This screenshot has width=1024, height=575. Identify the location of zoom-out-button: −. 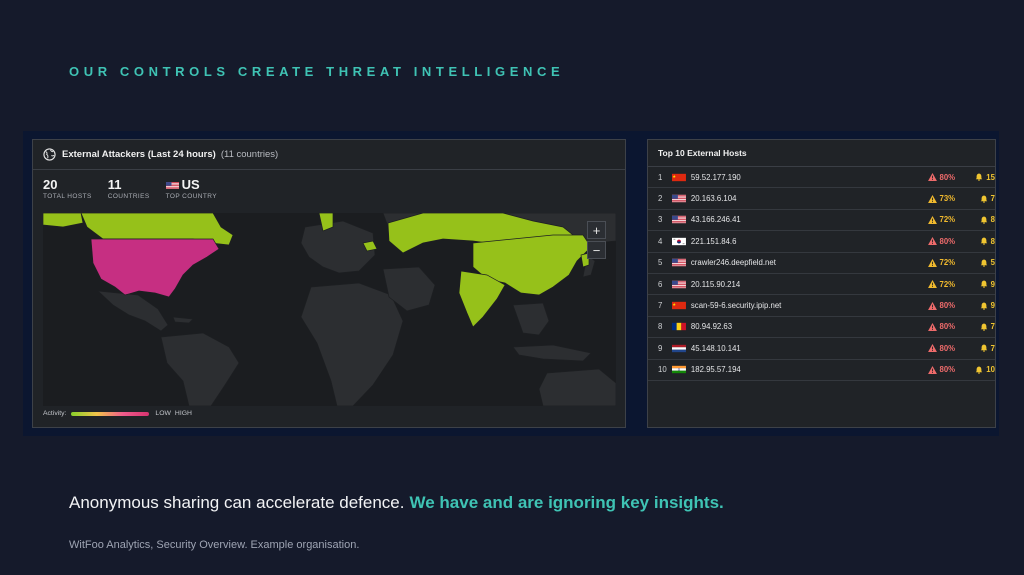
(596, 250).